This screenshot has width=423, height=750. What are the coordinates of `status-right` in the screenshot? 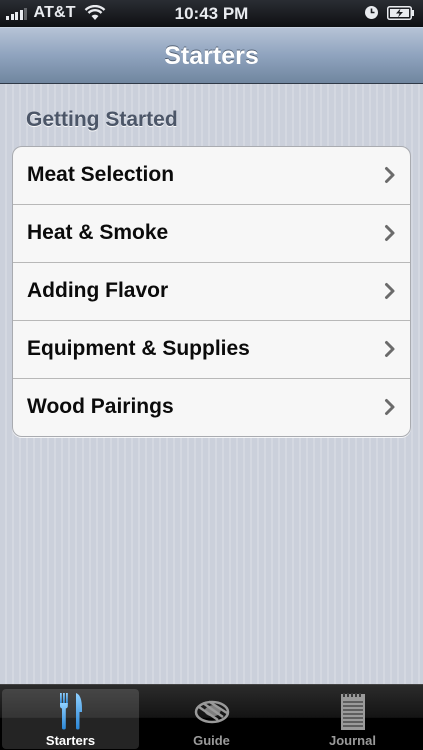 It's located at (389, 12).